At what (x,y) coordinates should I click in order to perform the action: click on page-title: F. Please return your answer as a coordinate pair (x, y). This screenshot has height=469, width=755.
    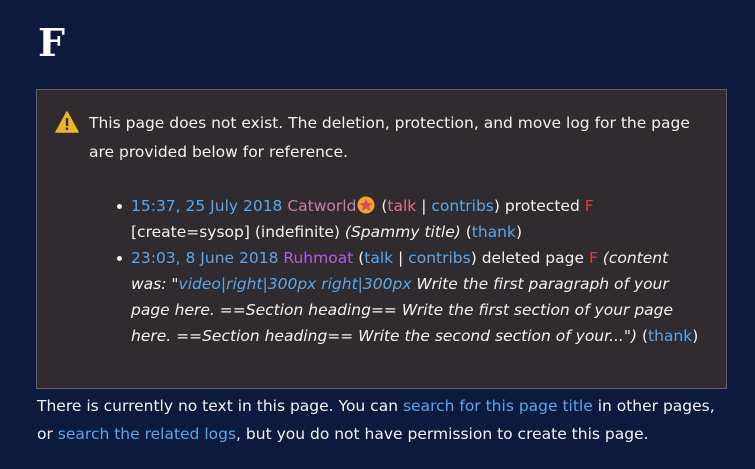
    Looking at the image, I should click on (52, 42).